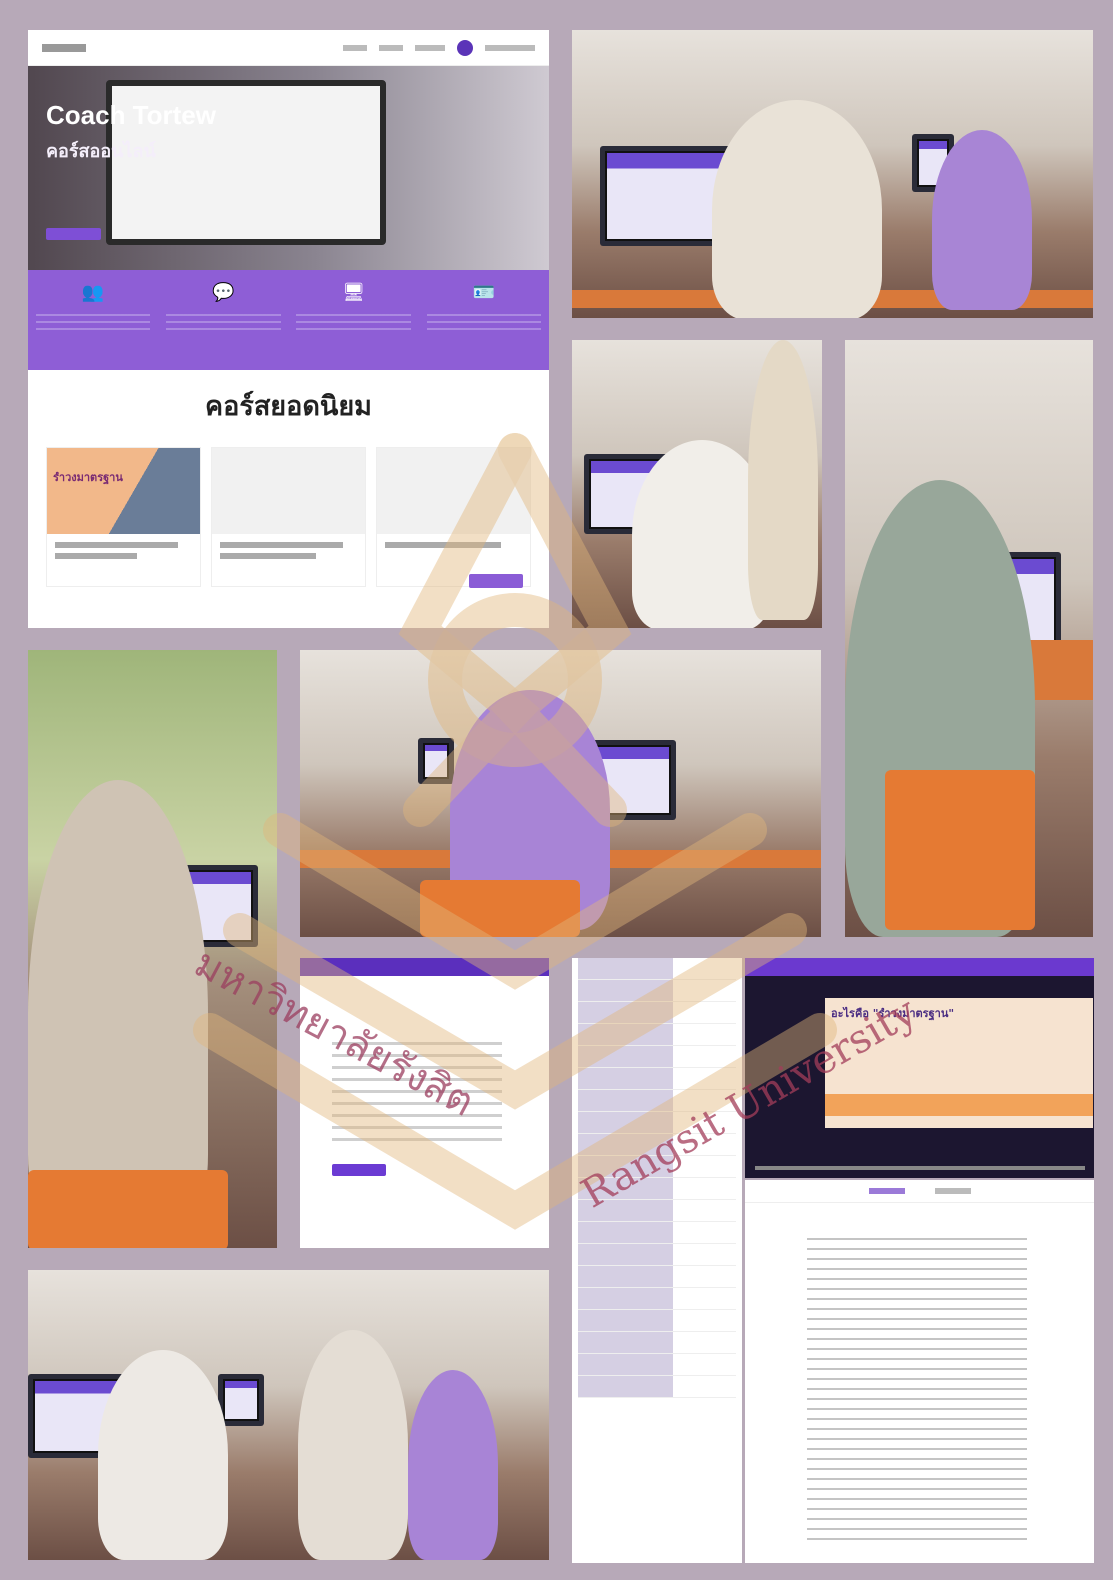  What do you see at coordinates (959, 1105) in the screenshot?
I see `slide-caption` at bounding box center [959, 1105].